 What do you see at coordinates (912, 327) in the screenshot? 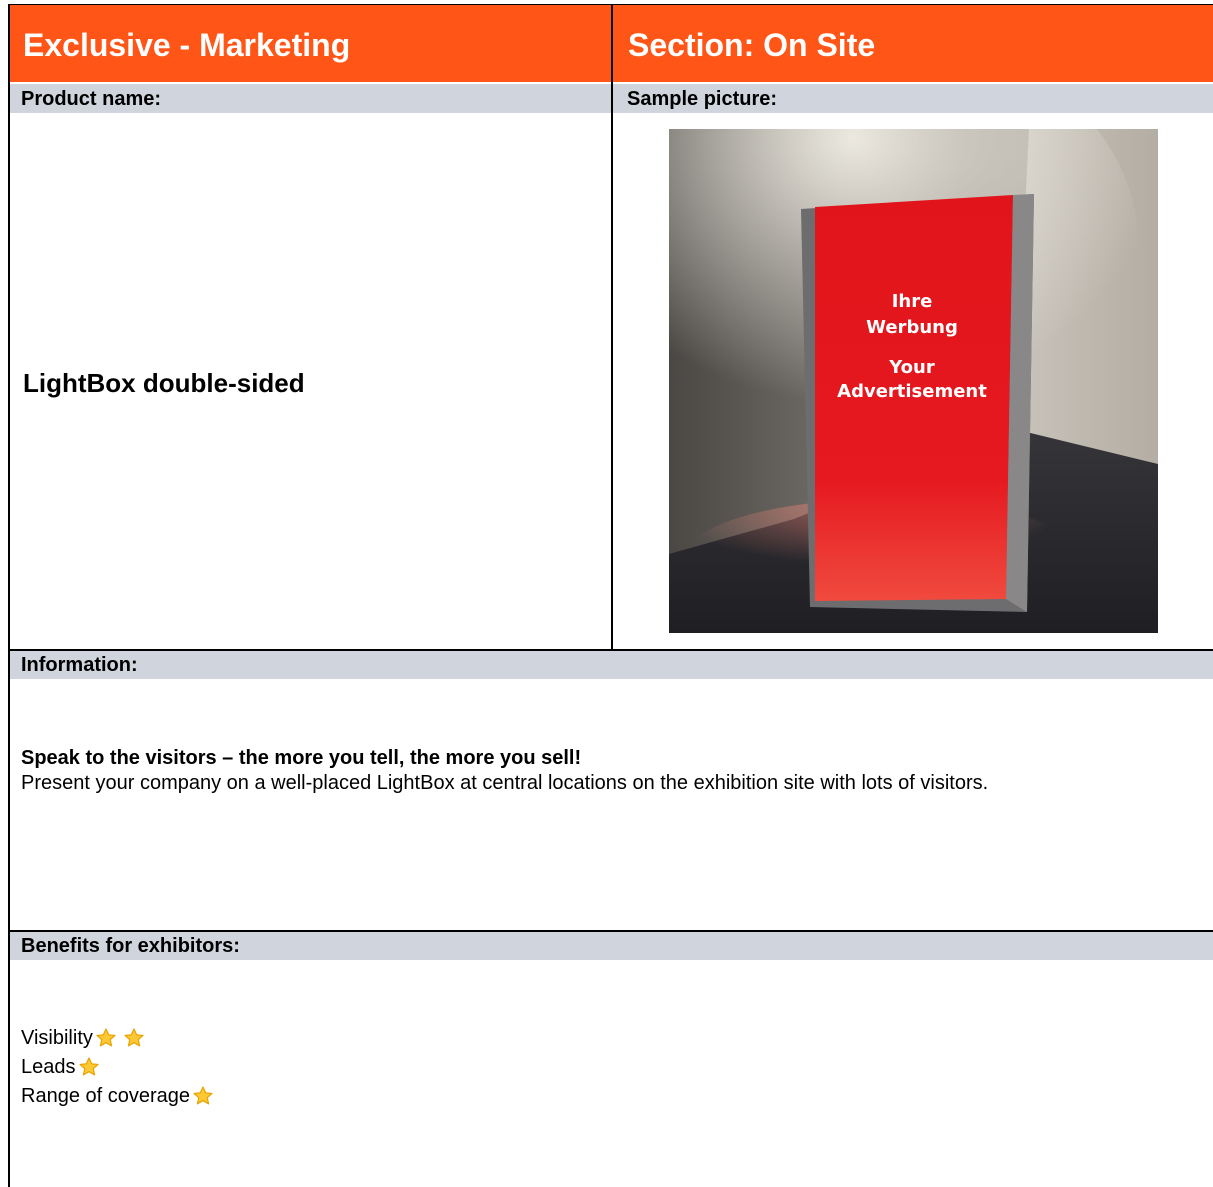
I see `sign-text-de-2: Werbung` at bounding box center [912, 327].